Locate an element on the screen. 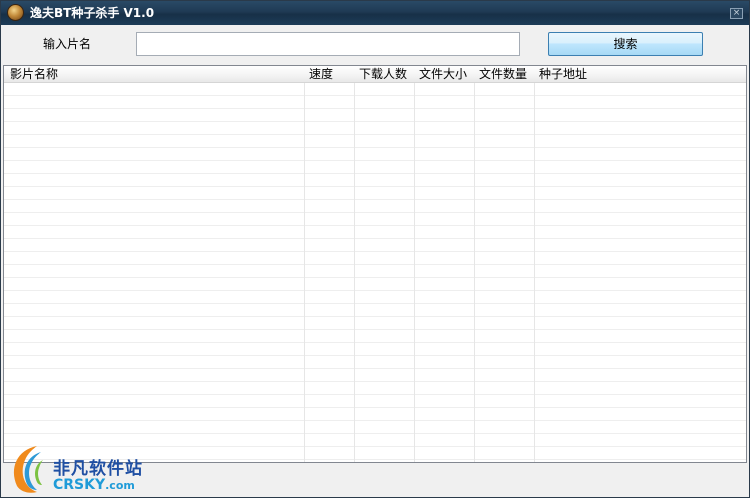  column-header-name: 影片名称 is located at coordinates (32, 74).